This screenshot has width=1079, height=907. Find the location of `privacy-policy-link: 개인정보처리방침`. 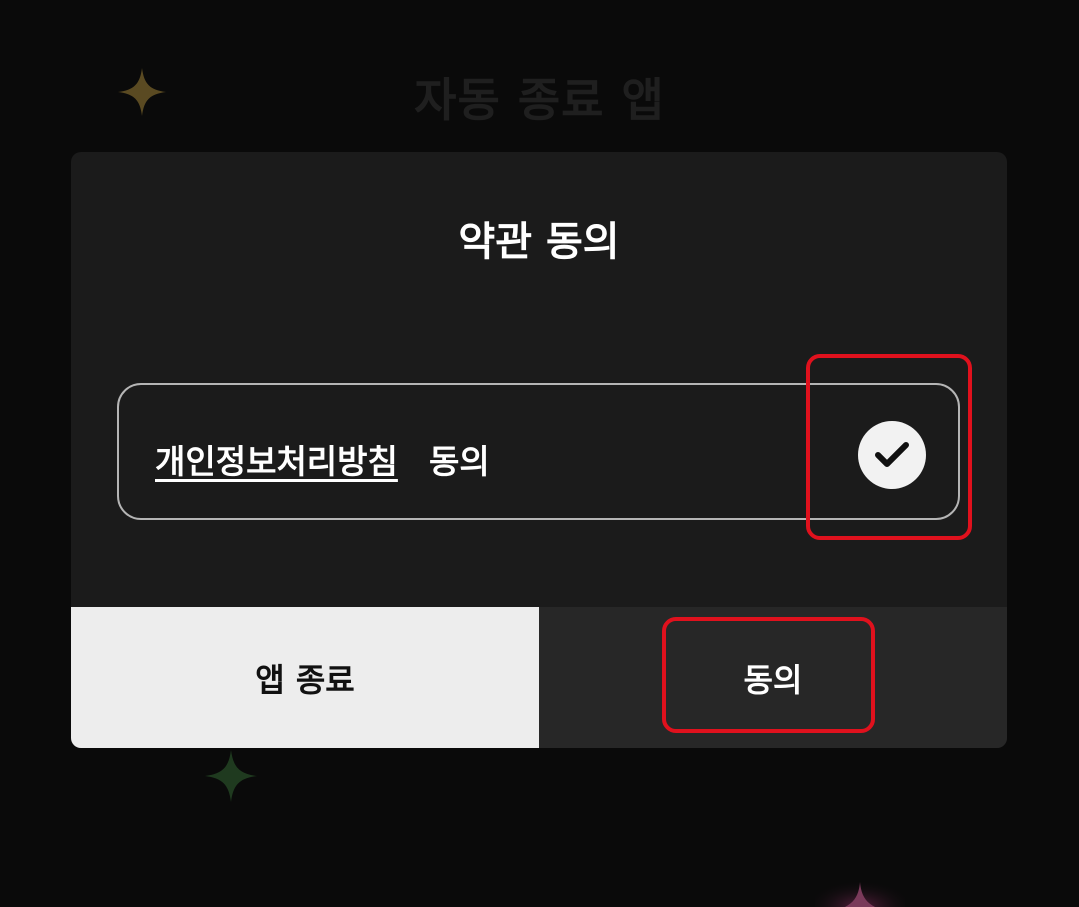

privacy-policy-link: 개인정보처리방침 is located at coordinates (276, 459).